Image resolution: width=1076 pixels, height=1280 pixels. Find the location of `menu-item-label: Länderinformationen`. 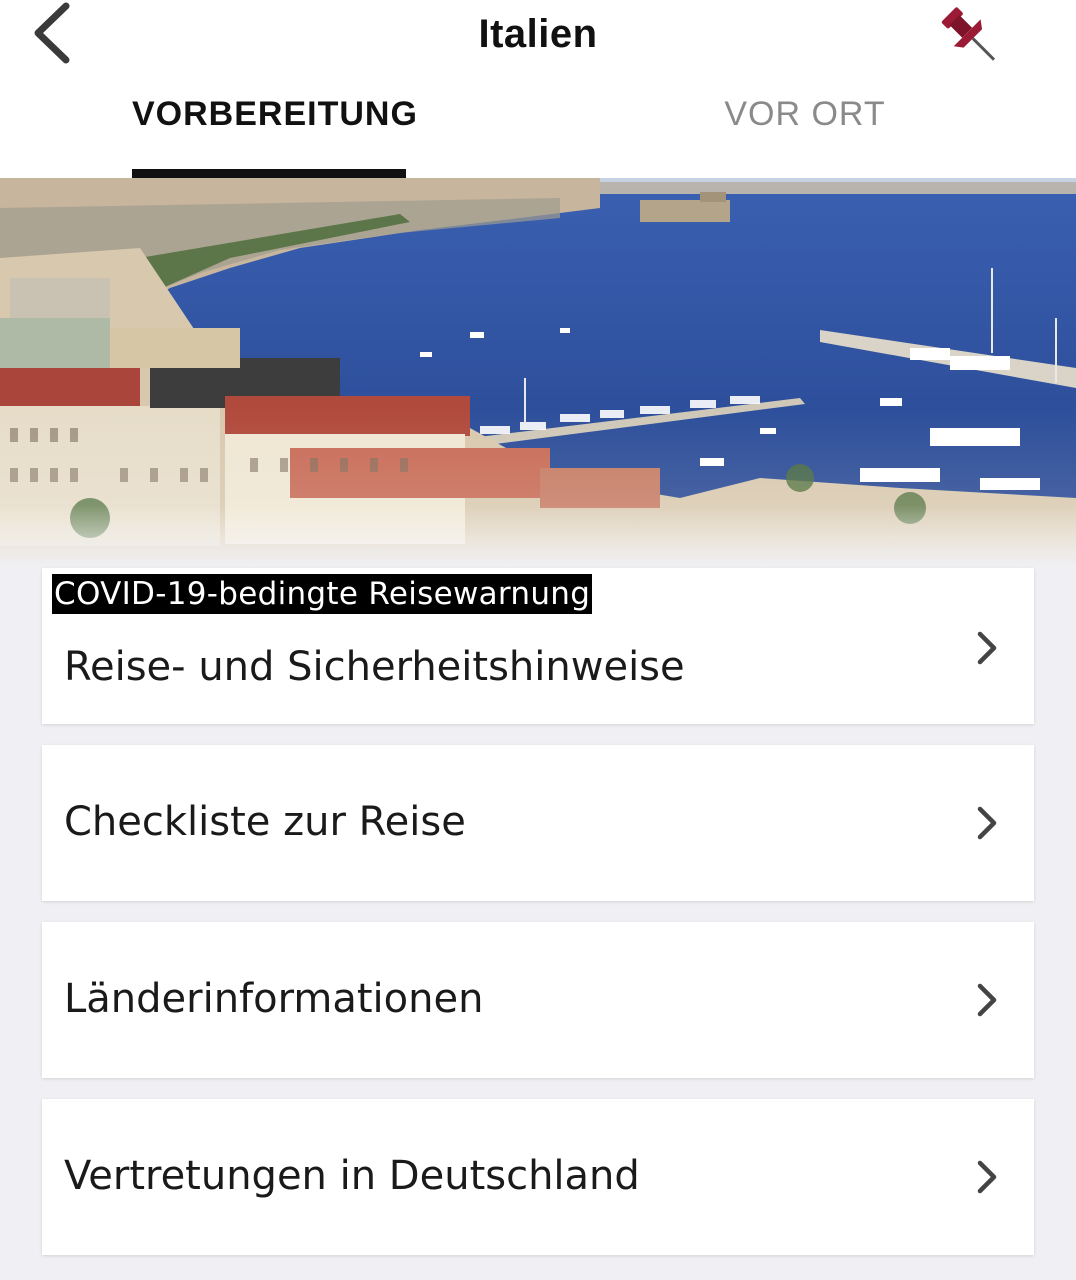

menu-item-label: Länderinformationen is located at coordinates (274, 999).